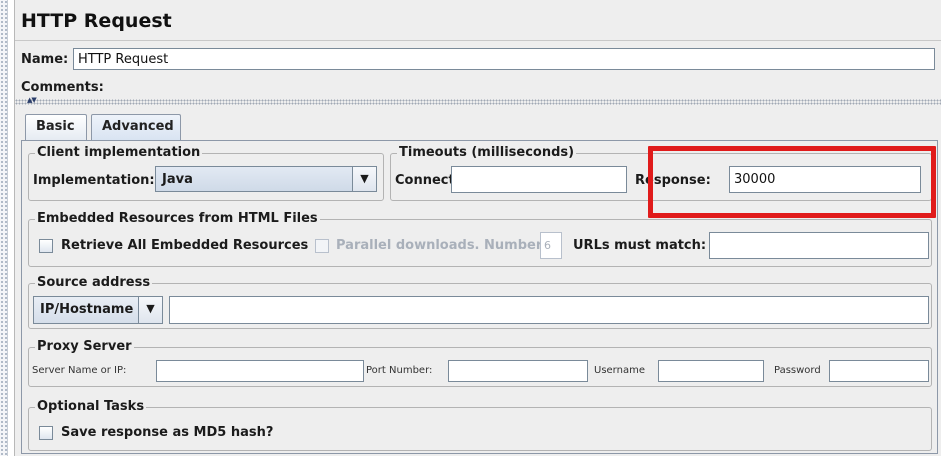 The image size is (941, 456). Describe the element at coordinates (177, 179) in the screenshot. I see `implementation-selected-value: Java` at that location.